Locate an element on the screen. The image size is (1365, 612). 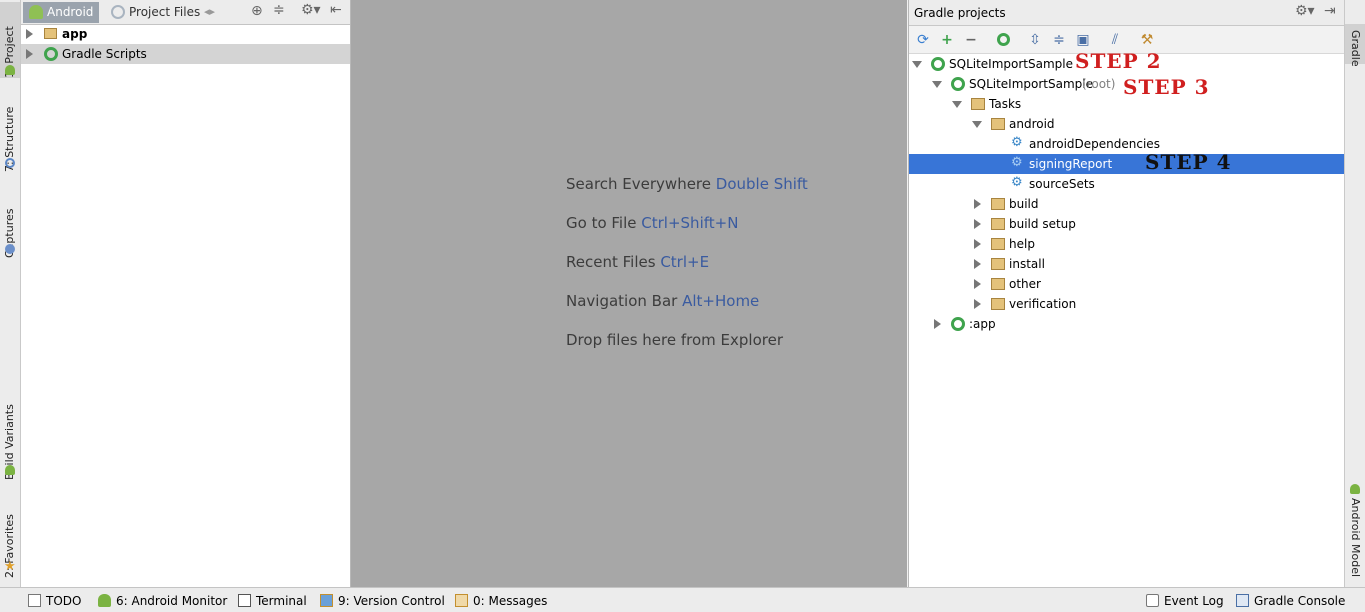
toggle-offline-icon: ⫽ is located at coordinates (1115, 40).